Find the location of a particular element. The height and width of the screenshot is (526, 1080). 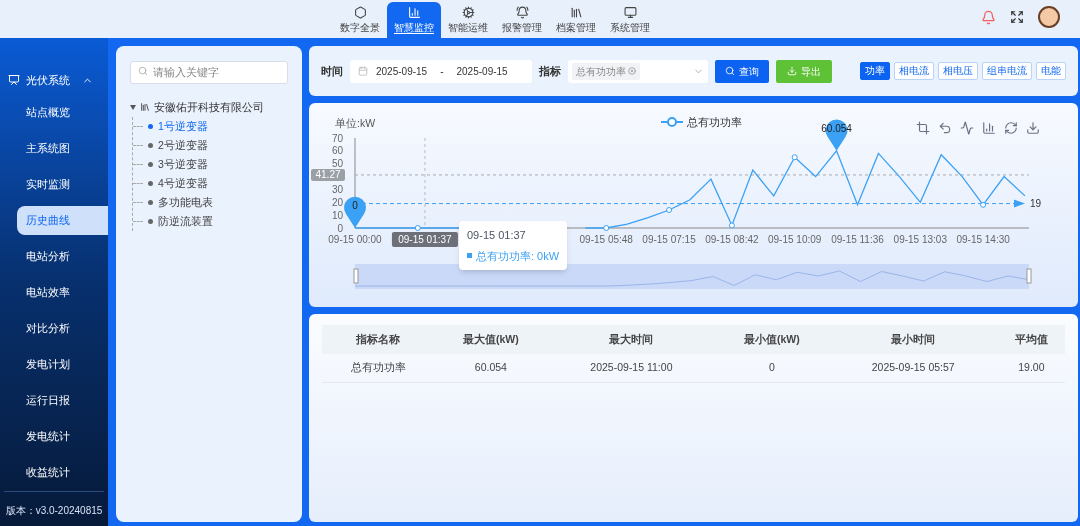

tooltip-title: 09-15 01:37 is located at coordinates (497, 235).